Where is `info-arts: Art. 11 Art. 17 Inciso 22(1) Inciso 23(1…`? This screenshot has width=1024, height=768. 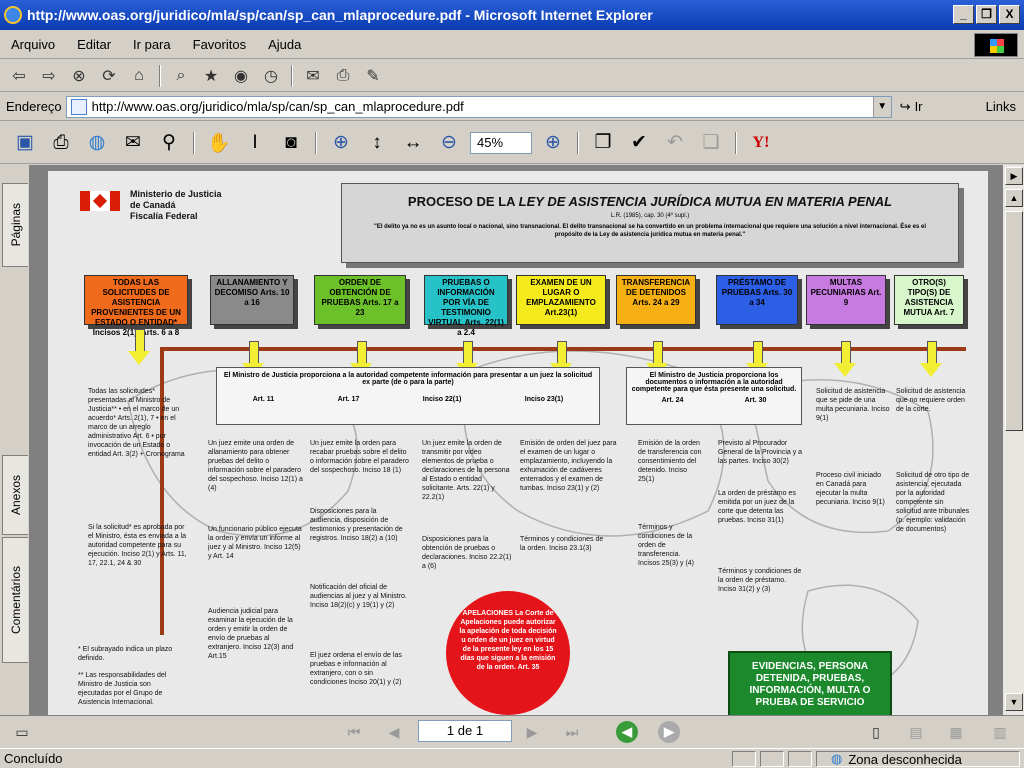
info-arts: Art. 11 Art. 17 Inciso 22(1) Inciso 23(1… is located at coordinates (408, 399).